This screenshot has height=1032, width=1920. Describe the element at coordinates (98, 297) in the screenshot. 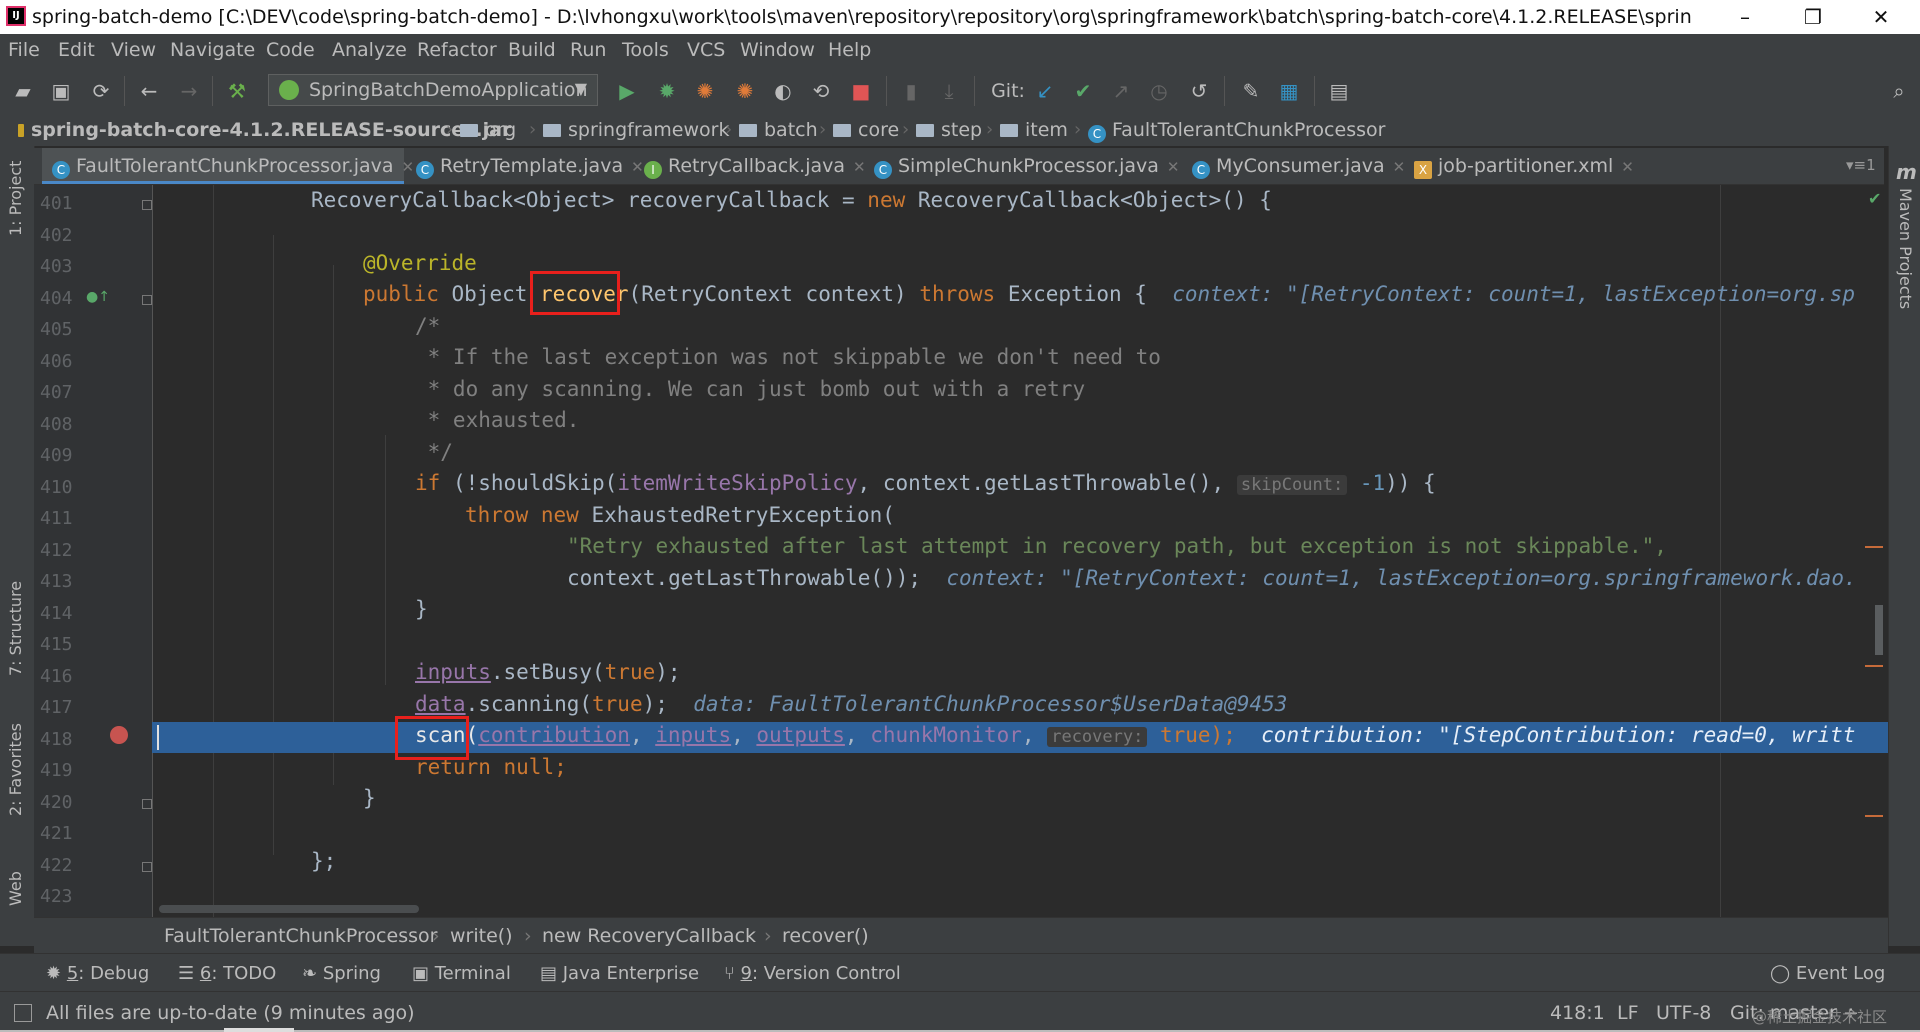

I see `override-marker-icon: ●↑` at that location.